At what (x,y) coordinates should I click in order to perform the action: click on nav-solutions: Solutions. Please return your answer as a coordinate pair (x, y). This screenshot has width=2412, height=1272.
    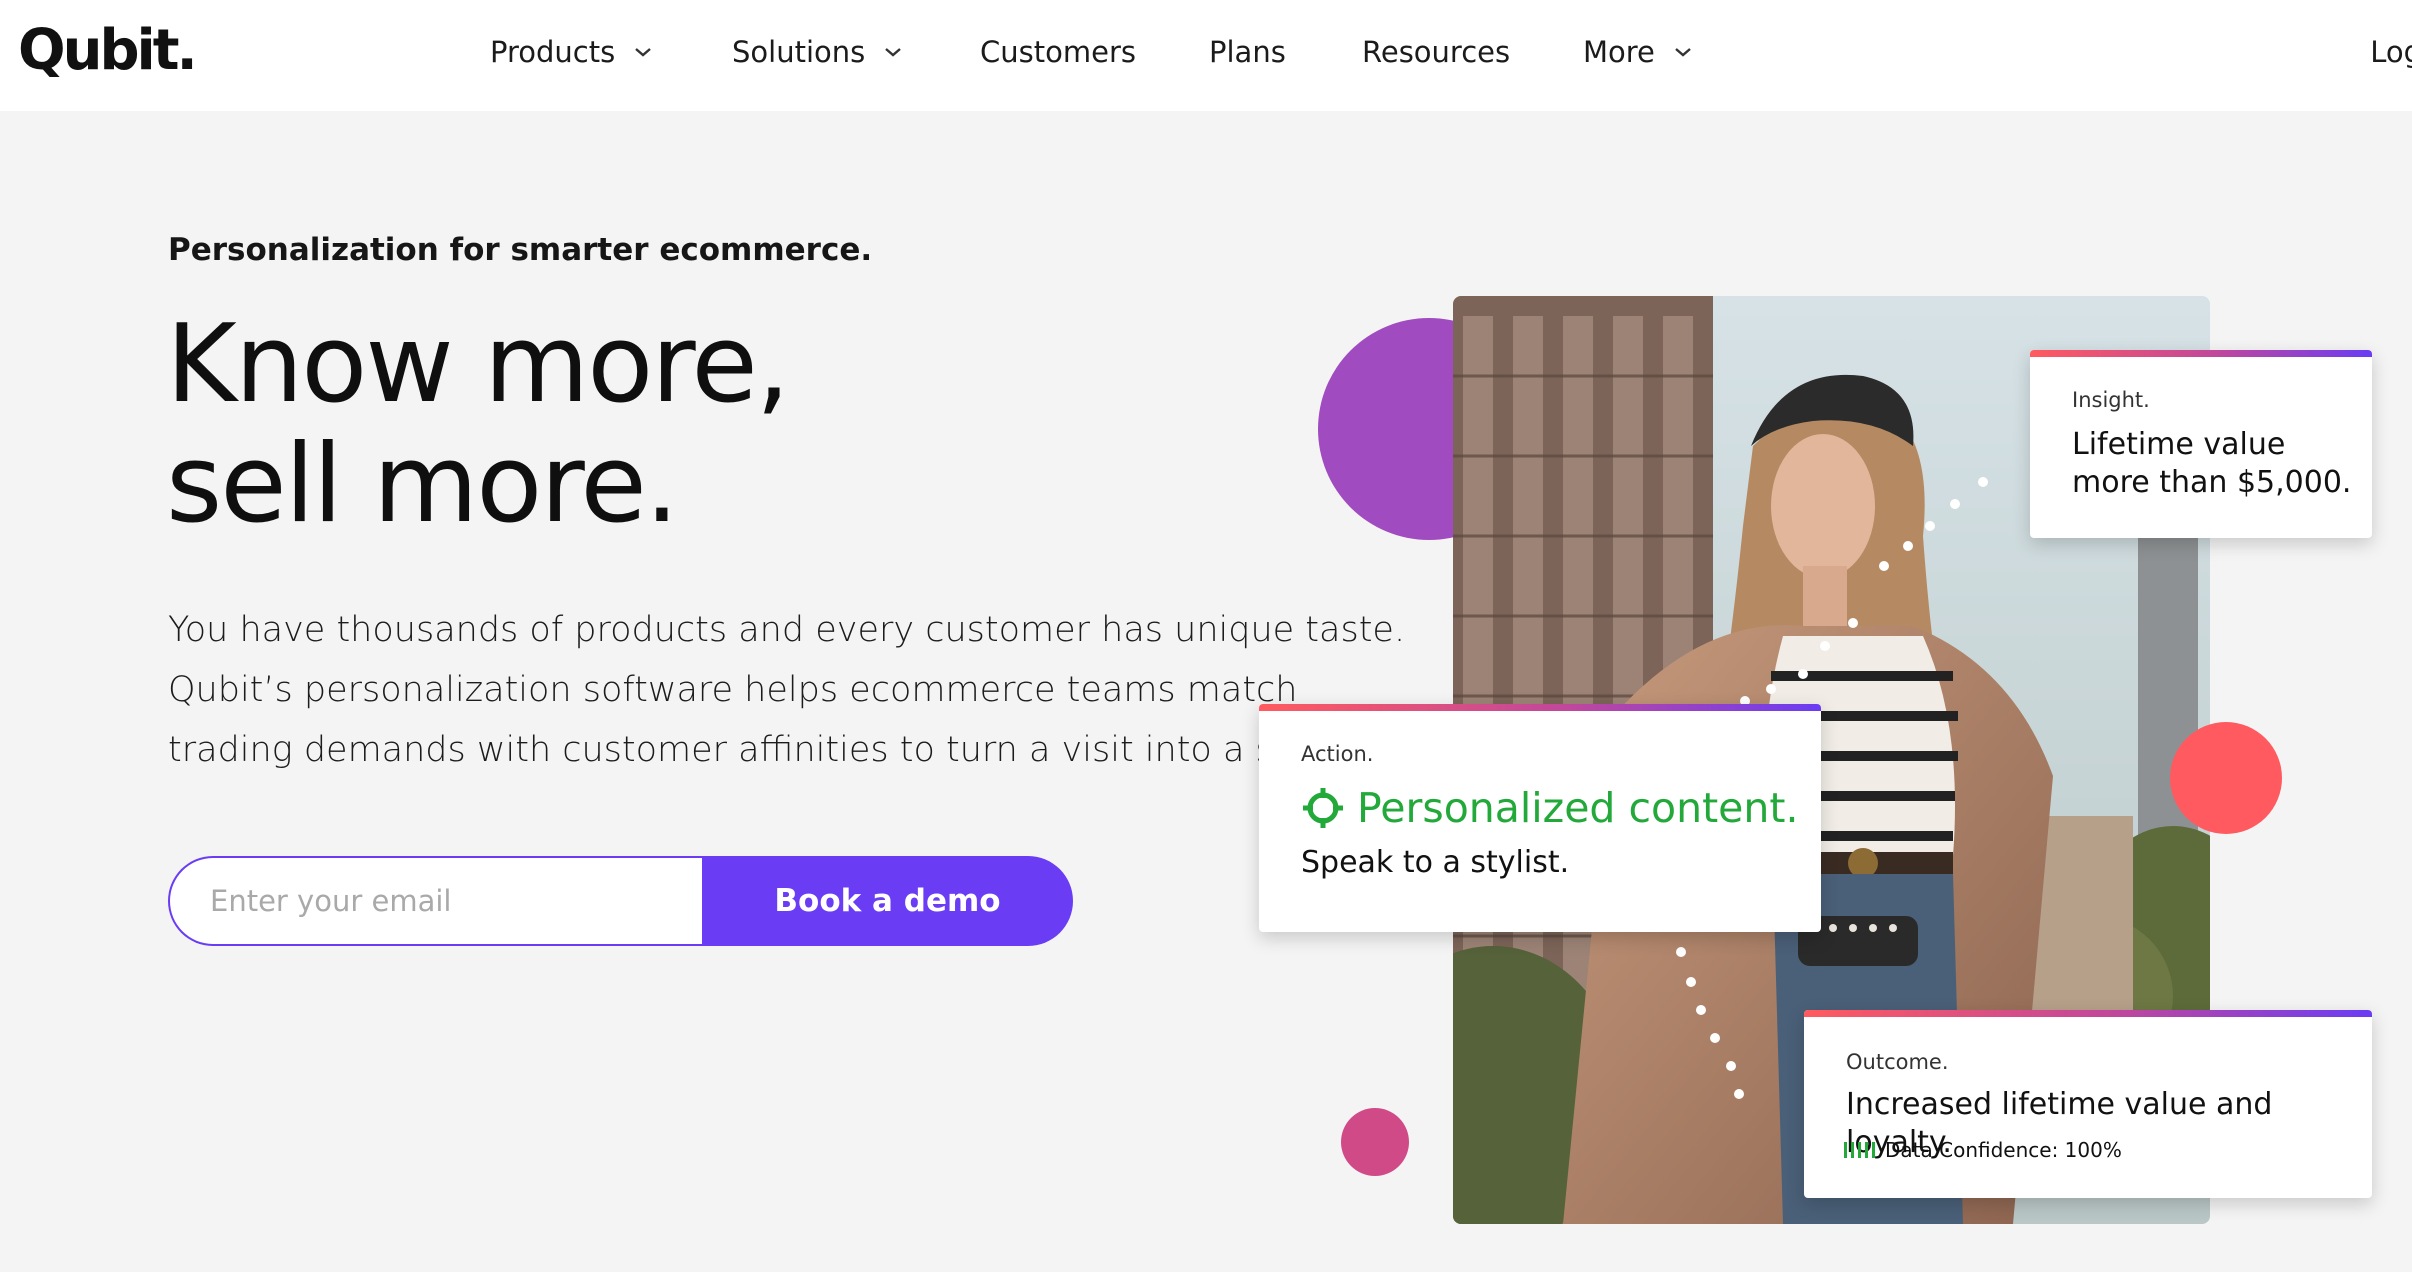
    Looking at the image, I should click on (817, 52).